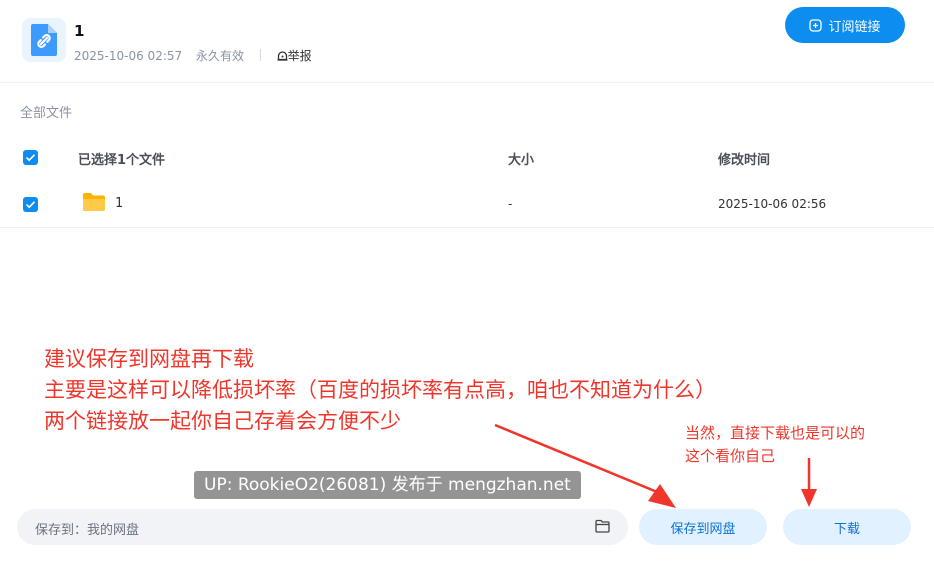  What do you see at coordinates (602, 526) in the screenshot?
I see `folder-picker-icon` at bounding box center [602, 526].